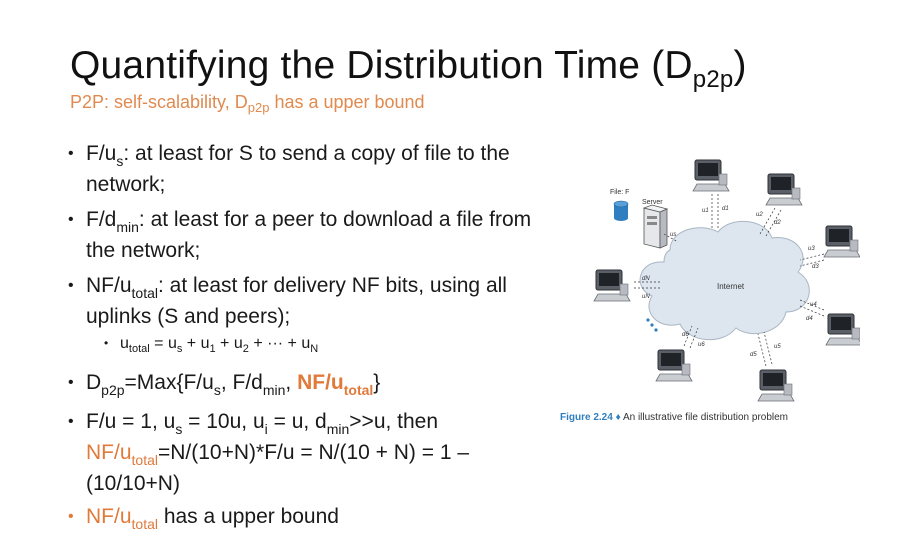 This screenshot has width=912, height=548. Describe the element at coordinates (646, 297) in the screenshot. I see `svg-text: uN` at that location.